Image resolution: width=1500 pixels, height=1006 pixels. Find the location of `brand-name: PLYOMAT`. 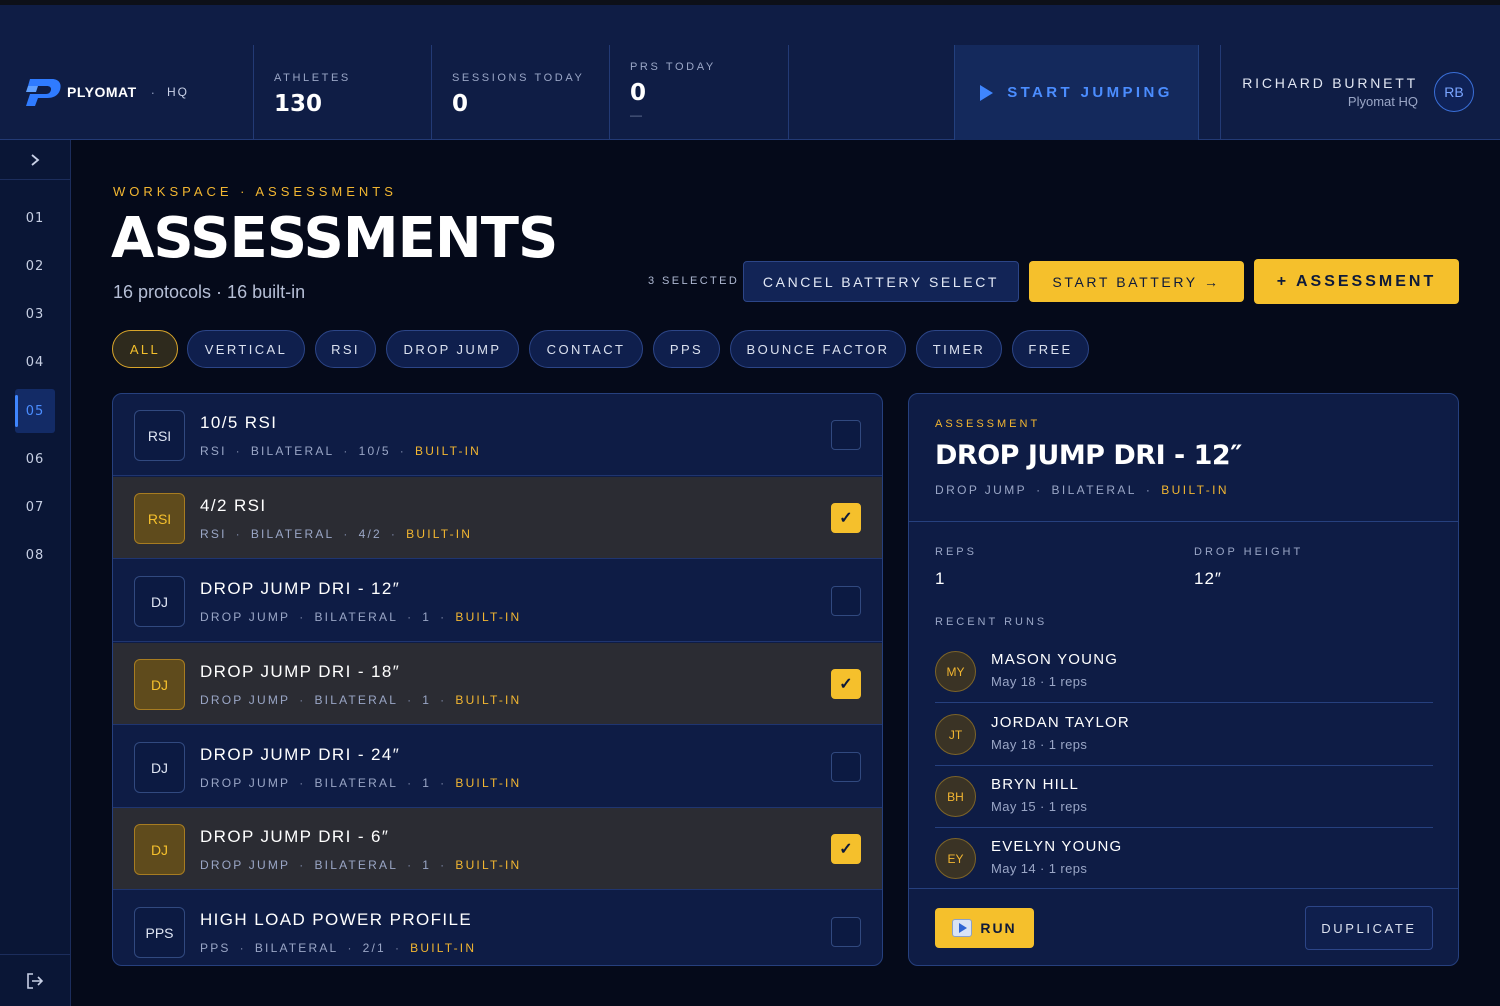

brand-name: PLYOMAT is located at coordinates (102, 92).